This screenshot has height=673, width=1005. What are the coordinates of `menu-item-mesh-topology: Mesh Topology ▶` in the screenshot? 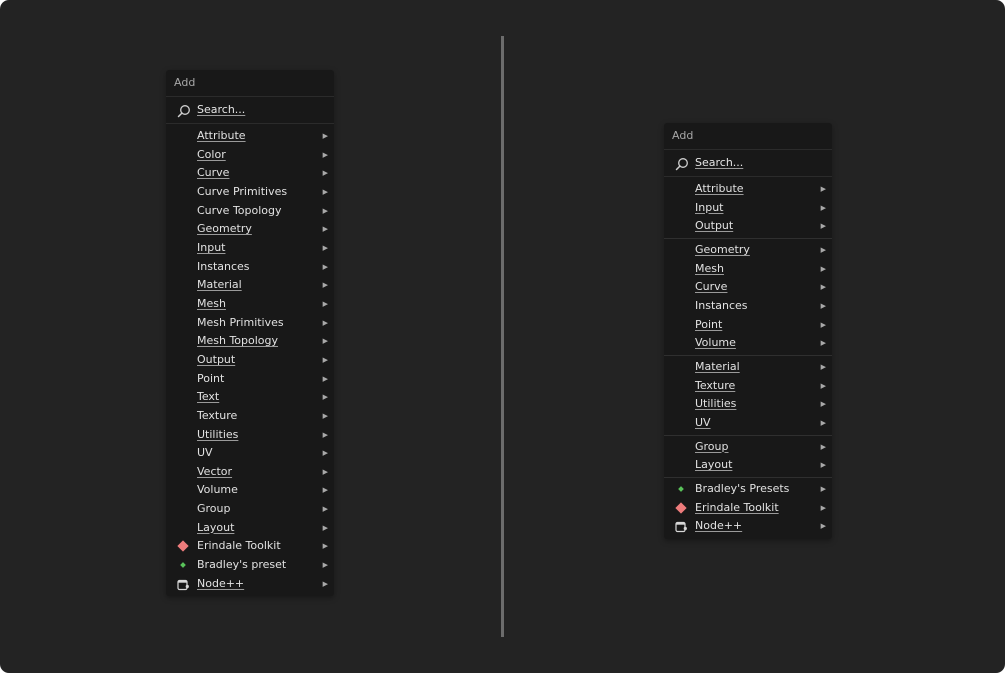 It's located at (250, 341).